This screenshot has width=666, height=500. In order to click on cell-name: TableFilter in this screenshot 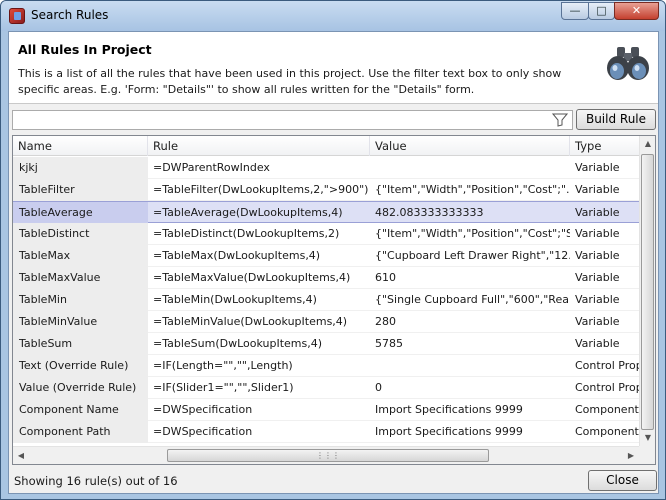, I will do `click(80, 190)`.